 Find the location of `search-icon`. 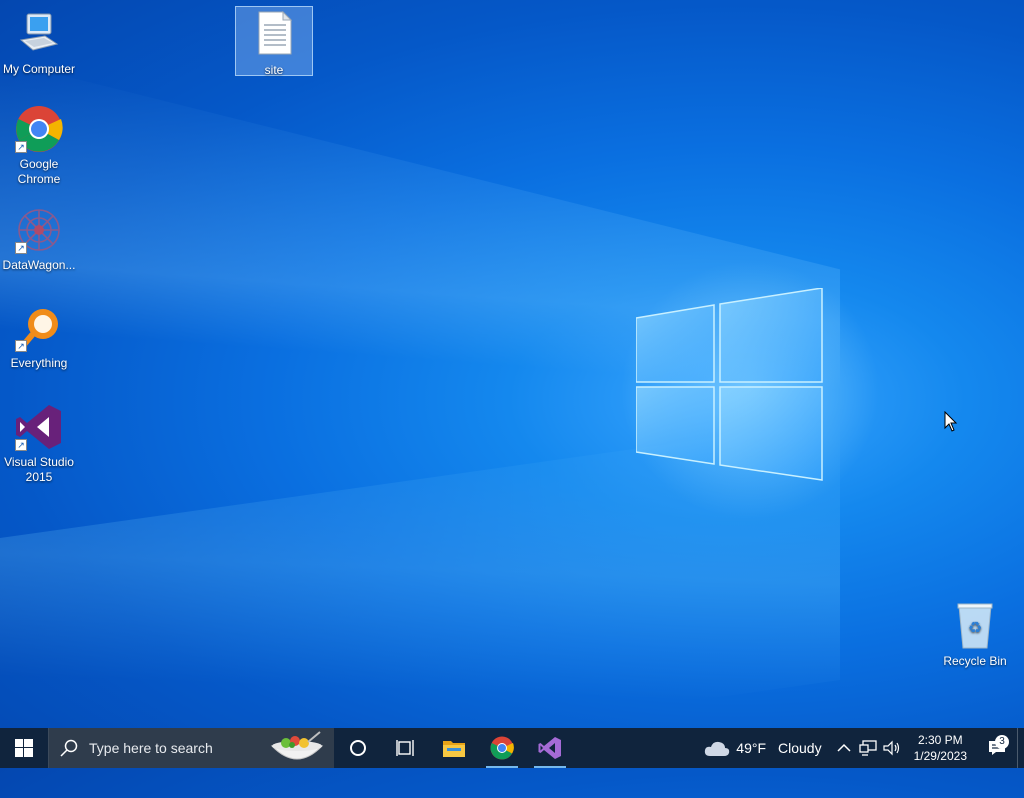

search-icon is located at coordinates (69, 748).